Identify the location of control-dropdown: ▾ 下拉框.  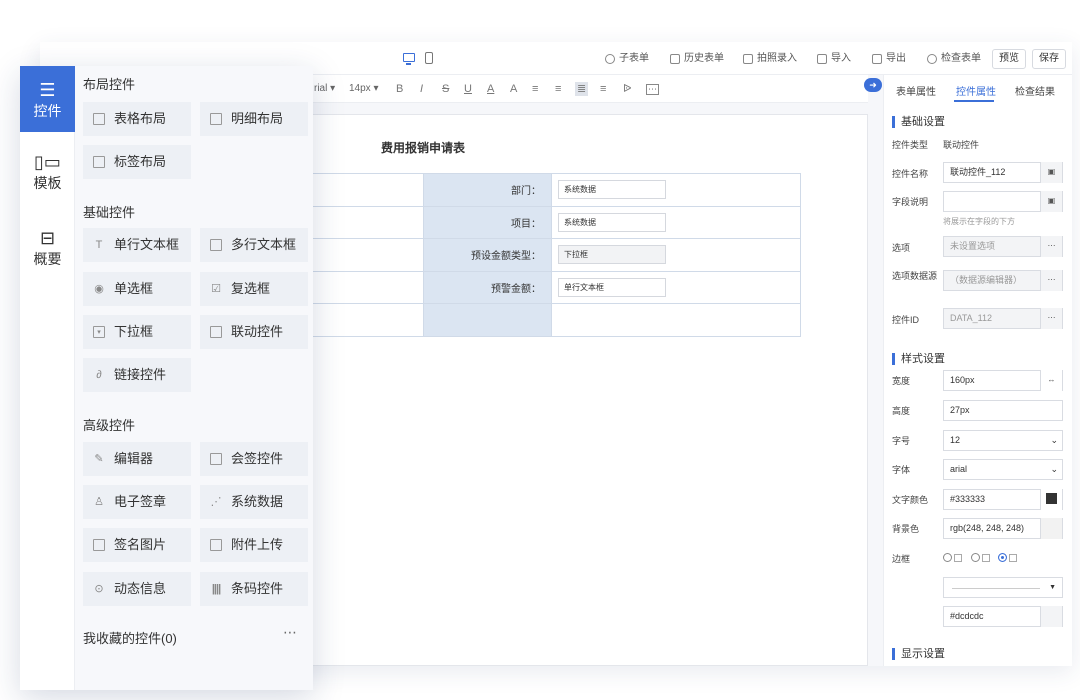
(137, 332).